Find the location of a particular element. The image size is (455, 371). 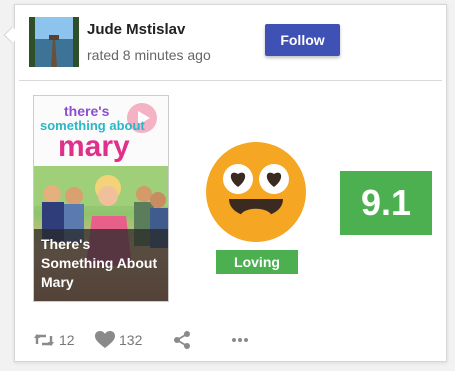

like-button: 132 is located at coordinates (118, 340).